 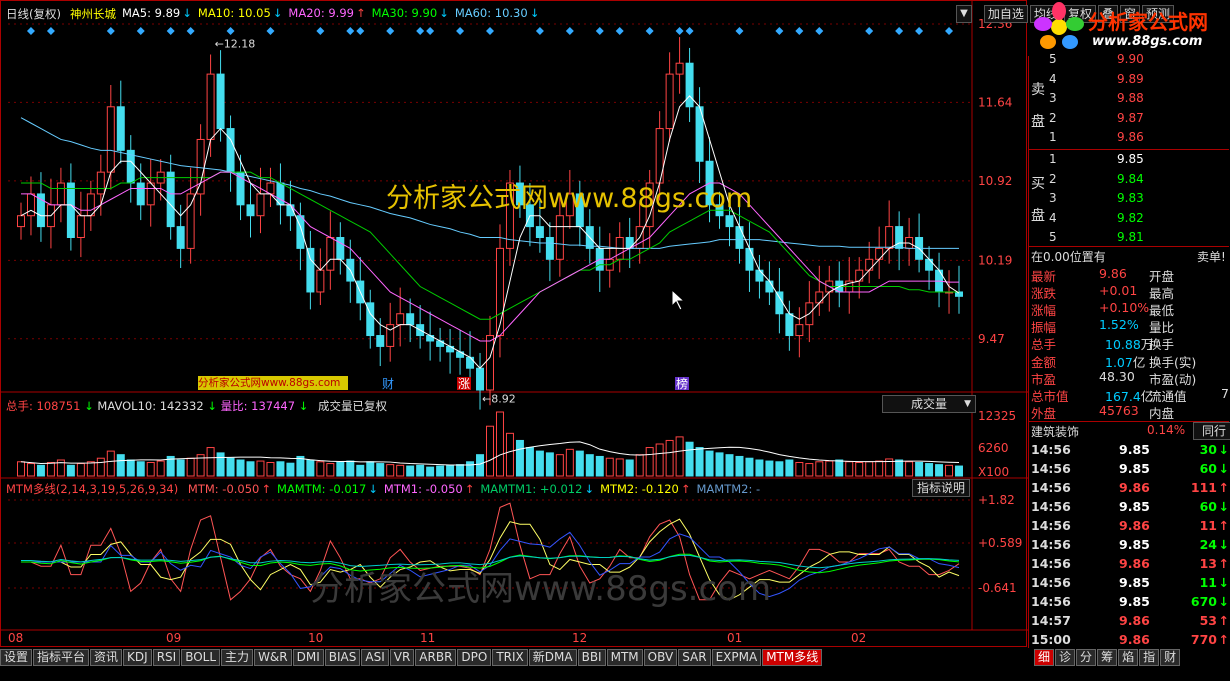 What do you see at coordinates (240, 13) in the screenshot?
I see `ma-legend-item: MA10: 10.05 ↓` at bounding box center [240, 13].